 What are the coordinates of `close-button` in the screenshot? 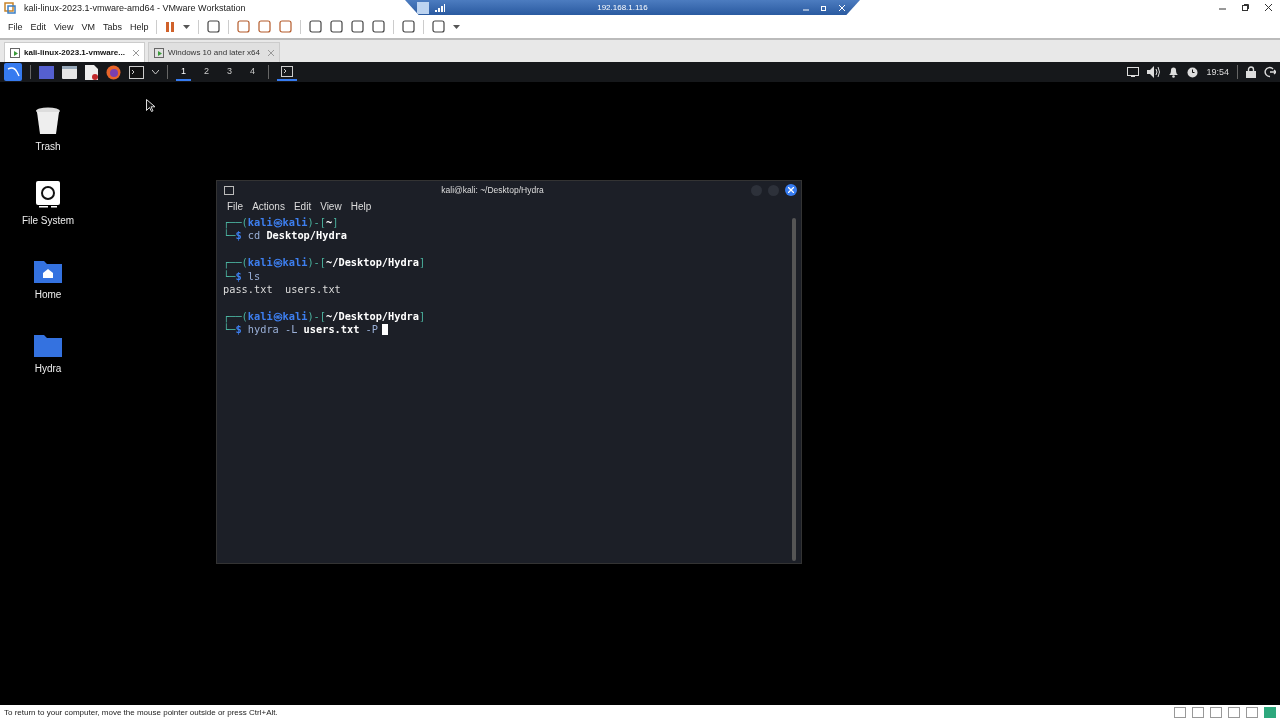 It's located at (791, 190).